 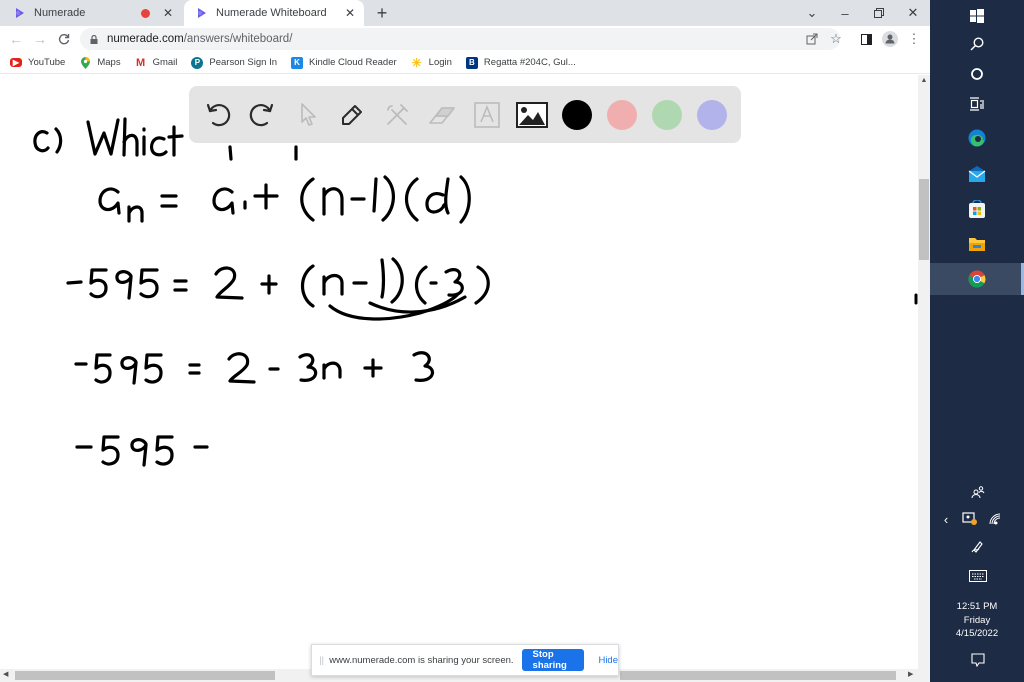 What do you see at coordinates (924, 82) in the screenshot?
I see `scroll-up-icon: ▲` at bounding box center [924, 82].